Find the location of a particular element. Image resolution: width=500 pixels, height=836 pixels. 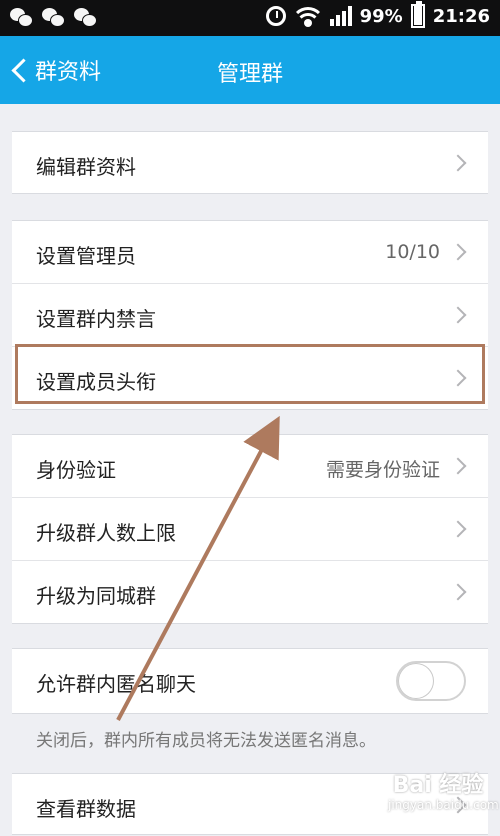

toggle-knob is located at coordinates (416, 681).